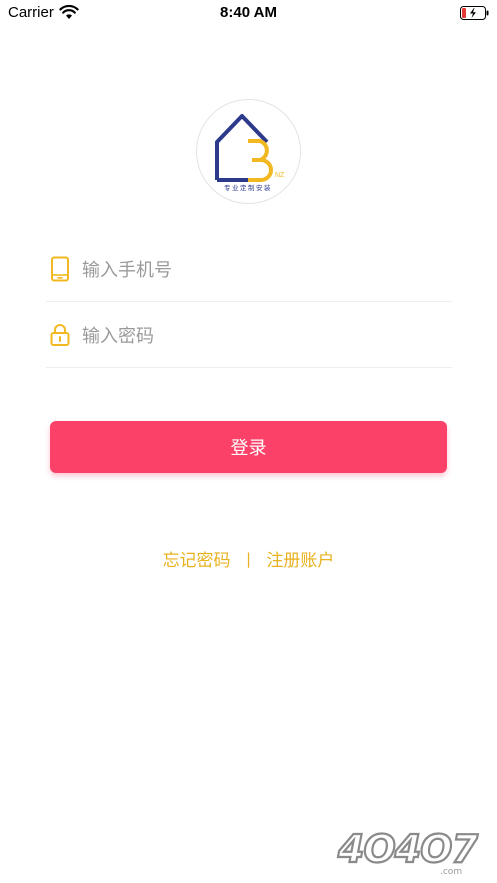 The height and width of the screenshot is (883, 497). What do you see at coordinates (248, 151) in the screenshot?
I see `app-logo: NZ 专业定制安装` at bounding box center [248, 151].